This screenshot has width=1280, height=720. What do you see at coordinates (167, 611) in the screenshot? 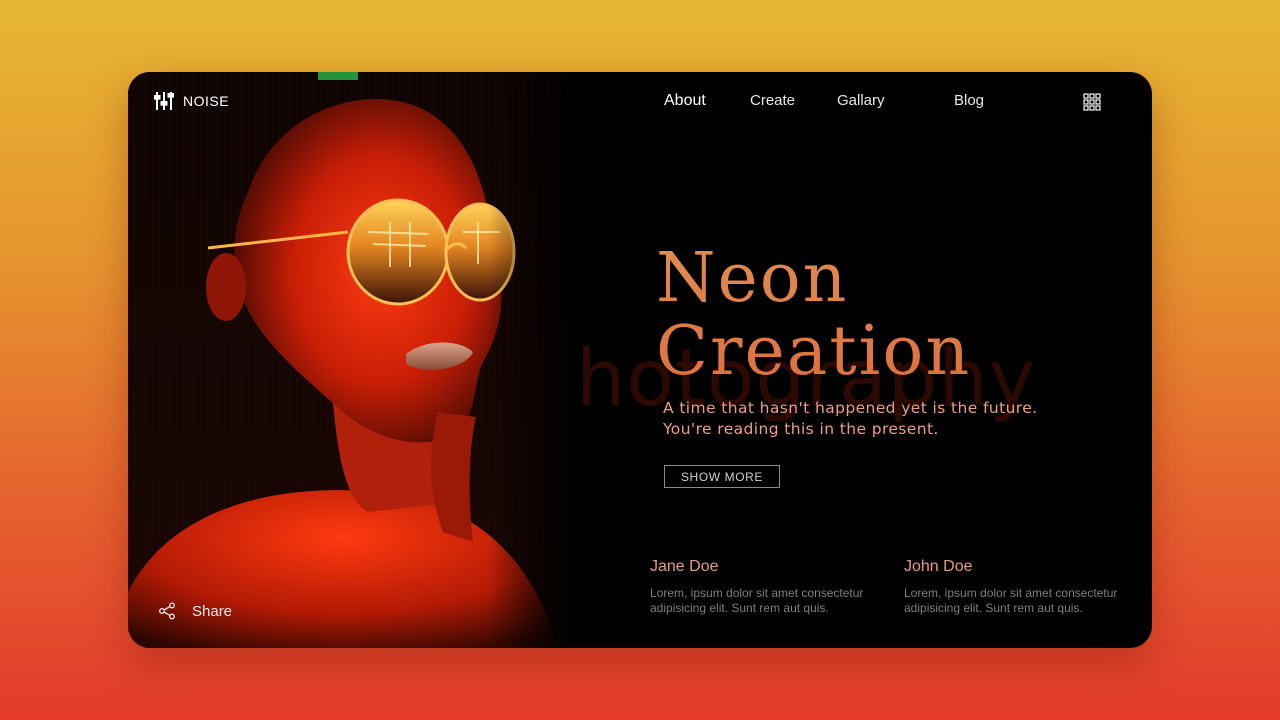
I see `share-icon` at bounding box center [167, 611].